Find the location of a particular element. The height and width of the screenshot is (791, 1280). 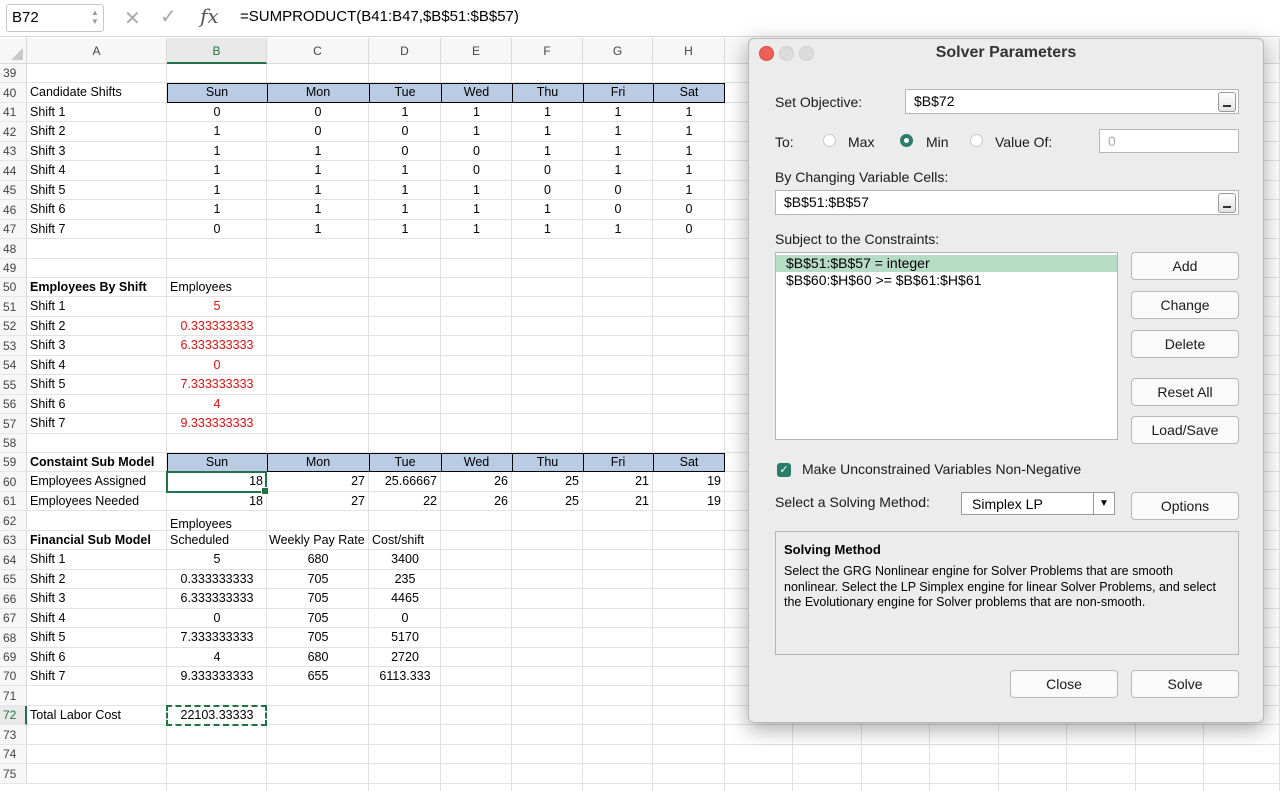

insert-function-icon: fx is located at coordinates (209, 16).